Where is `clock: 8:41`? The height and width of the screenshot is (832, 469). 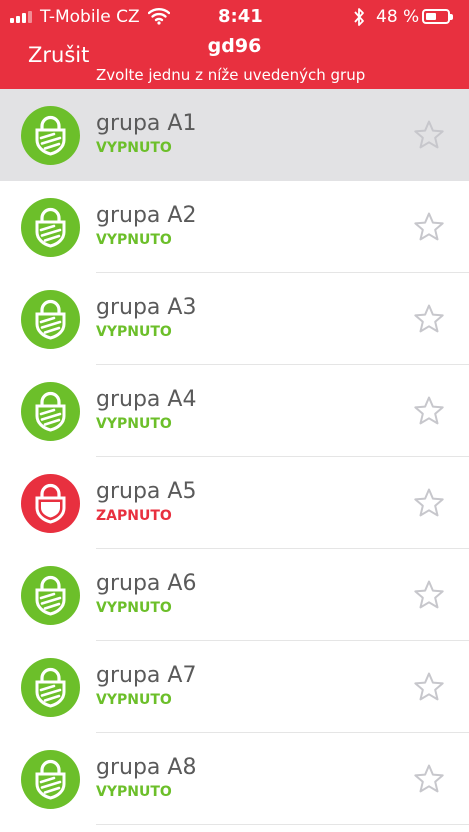
clock: 8:41 is located at coordinates (240, 16).